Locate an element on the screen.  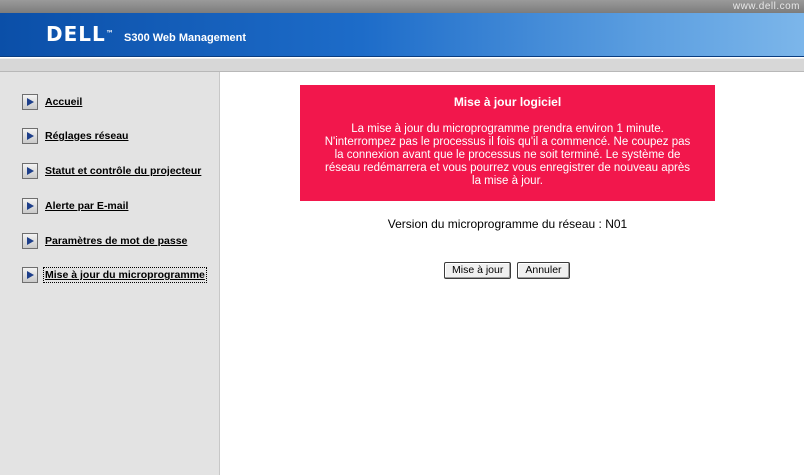
warning-title: Mise à jour logiciel is located at coordinates (507, 102).